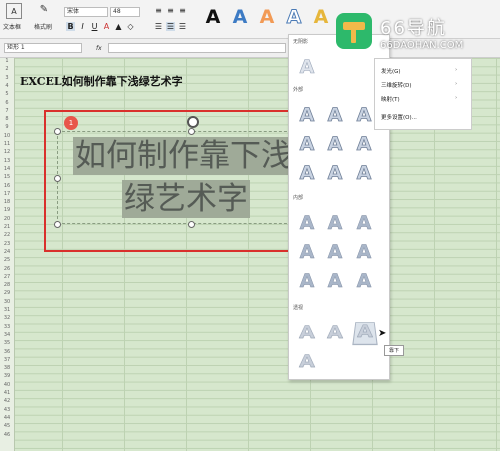 Image resolution: width=500 pixels, height=451 pixels. Describe the element at coordinates (7, 352) in the screenshot. I see `row-number: 36` at that location.